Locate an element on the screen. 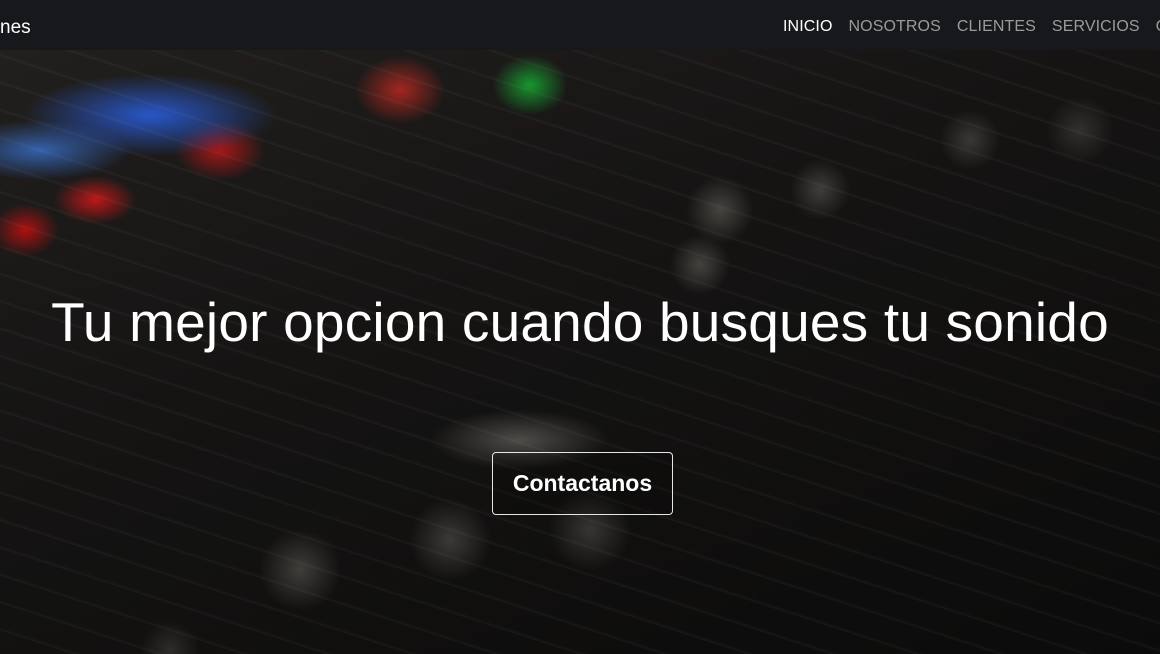  nav-link-nosotros: NOSOTROS is located at coordinates (895, 26).